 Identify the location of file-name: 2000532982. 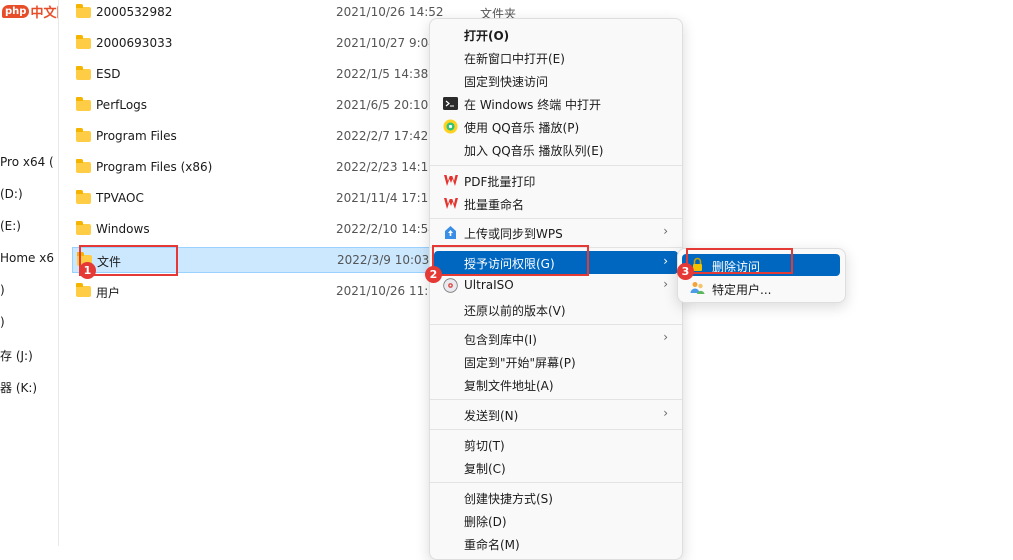
(134, 12).